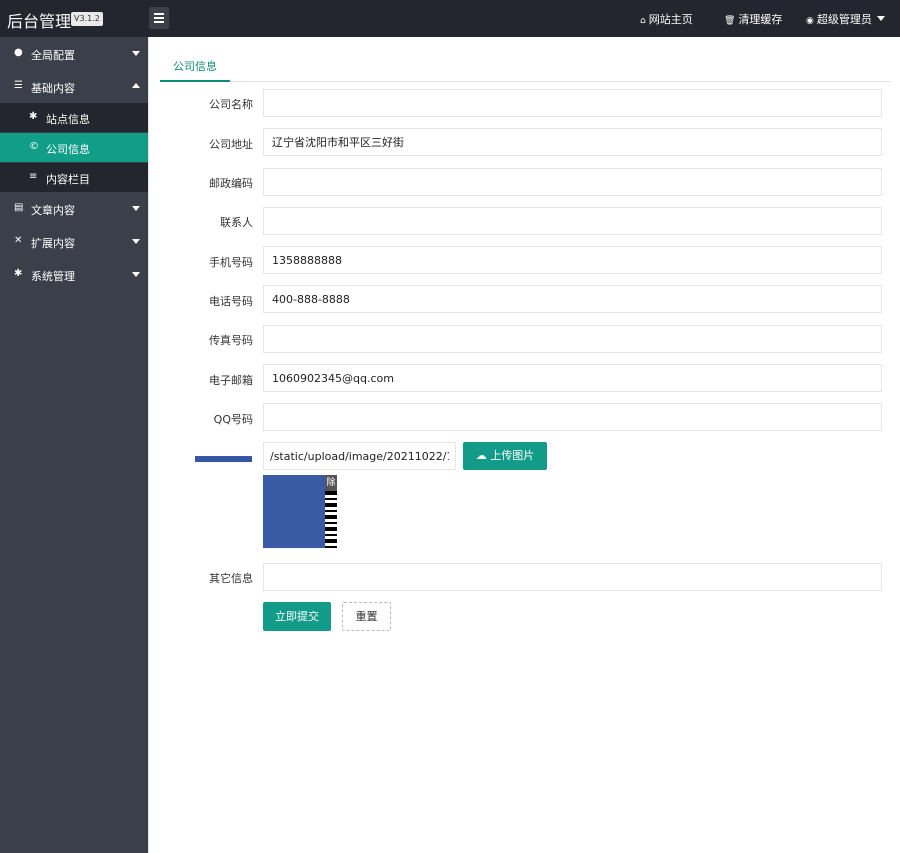 Image resolution: width=900 pixels, height=853 pixels. Describe the element at coordinates (195, 69) in the screenshot. I see `tab-company-info: 公司信息` at that location.